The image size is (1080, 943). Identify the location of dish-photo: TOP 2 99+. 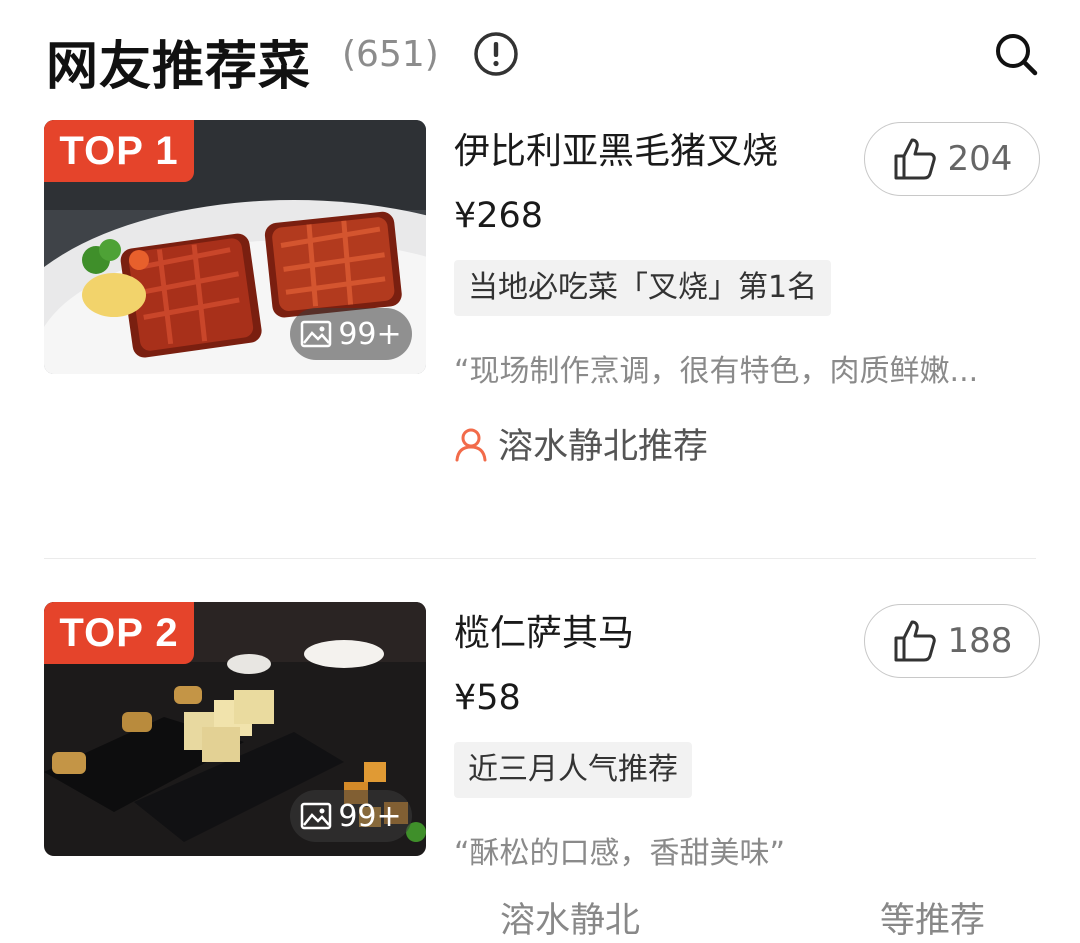
(235, 729).